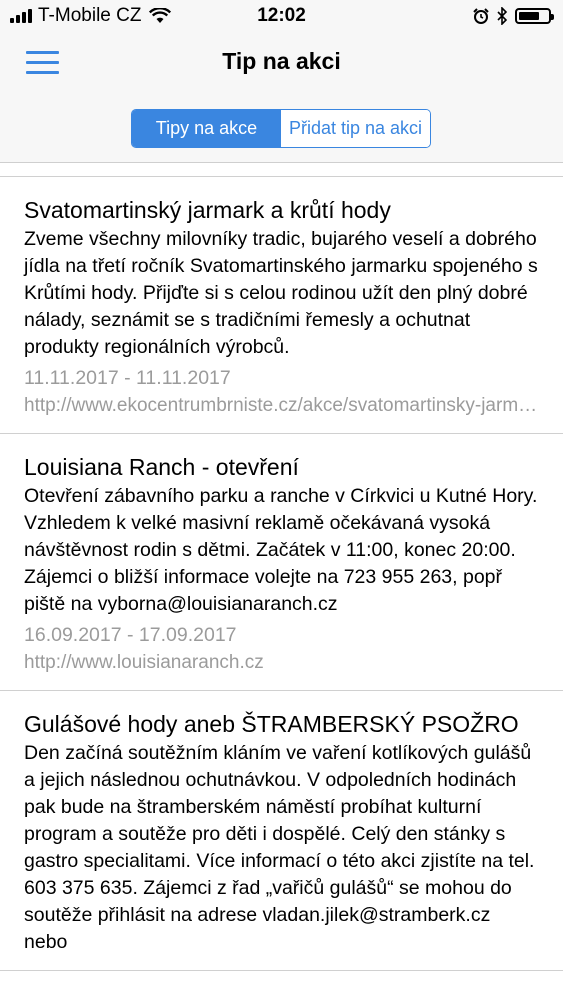  I want to click on alarm-icon, so click(481, 16).